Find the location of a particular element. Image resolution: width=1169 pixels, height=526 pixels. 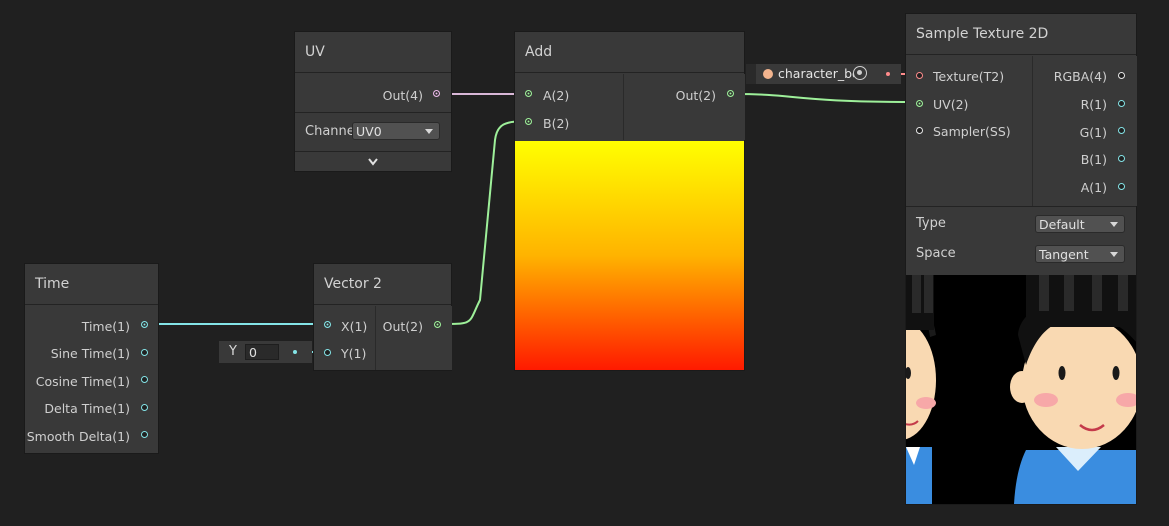

texture-asset-name: character_bo is located at coordinates (816, 73).